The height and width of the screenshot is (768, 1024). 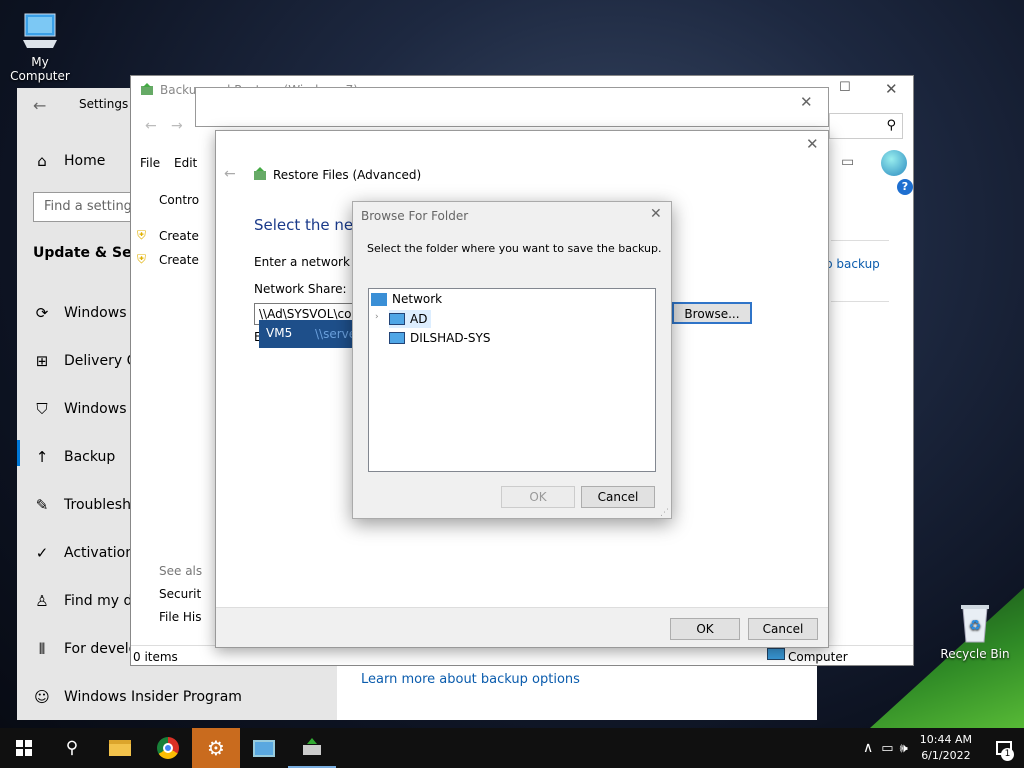 I want to click on network-share-value: \\Ad\SYSVOL\coll, so click(x=309, y=314).